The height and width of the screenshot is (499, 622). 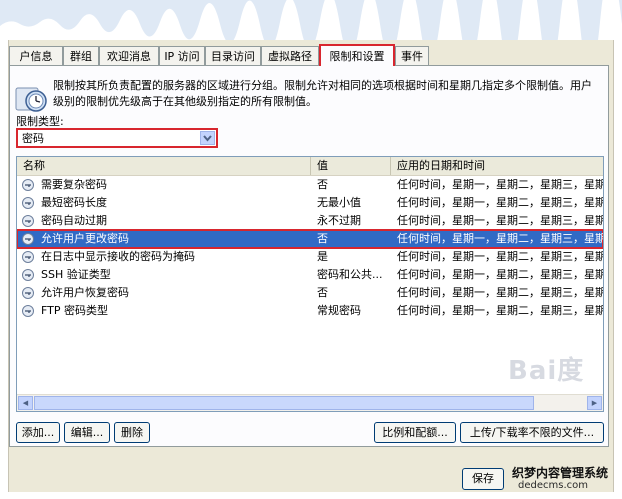 What do you see at coordinates (31, 99) in the screenshot?
I see `clock-settings-icon` at bounding box center [31, 99].